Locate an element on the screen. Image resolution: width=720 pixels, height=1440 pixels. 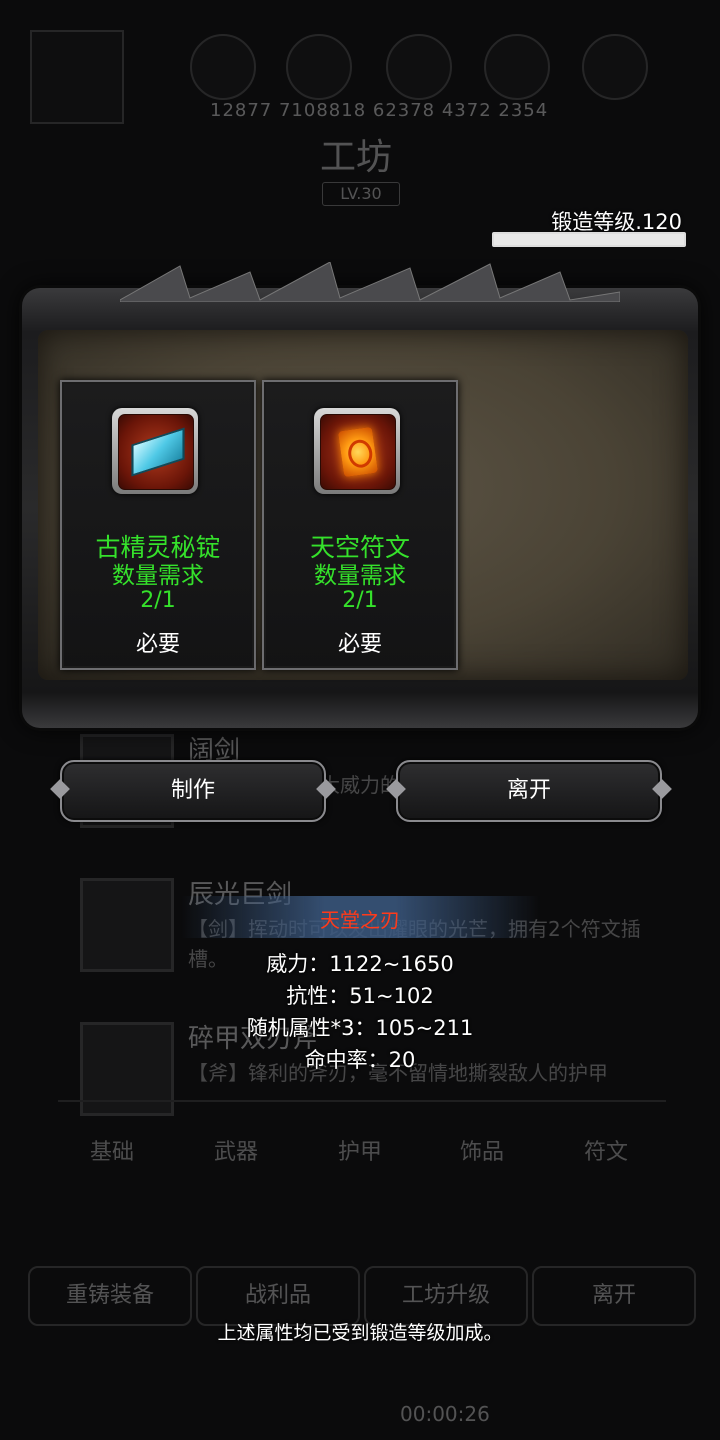
stat-power: 威力：1122~1650 is located at coordinates (360, 964).